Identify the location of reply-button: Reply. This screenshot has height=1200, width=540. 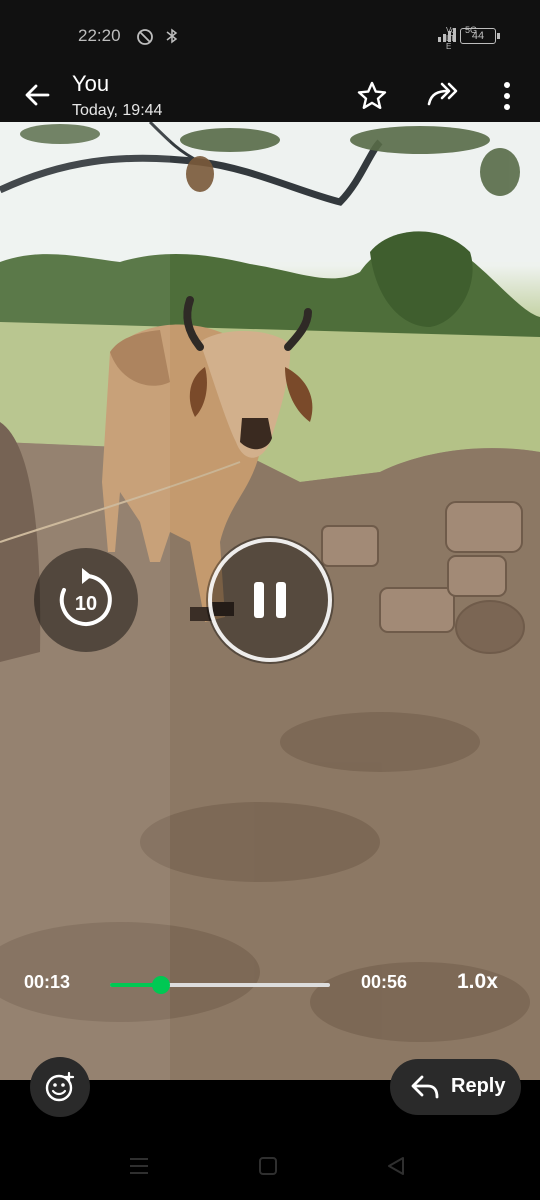
(455, 1087).